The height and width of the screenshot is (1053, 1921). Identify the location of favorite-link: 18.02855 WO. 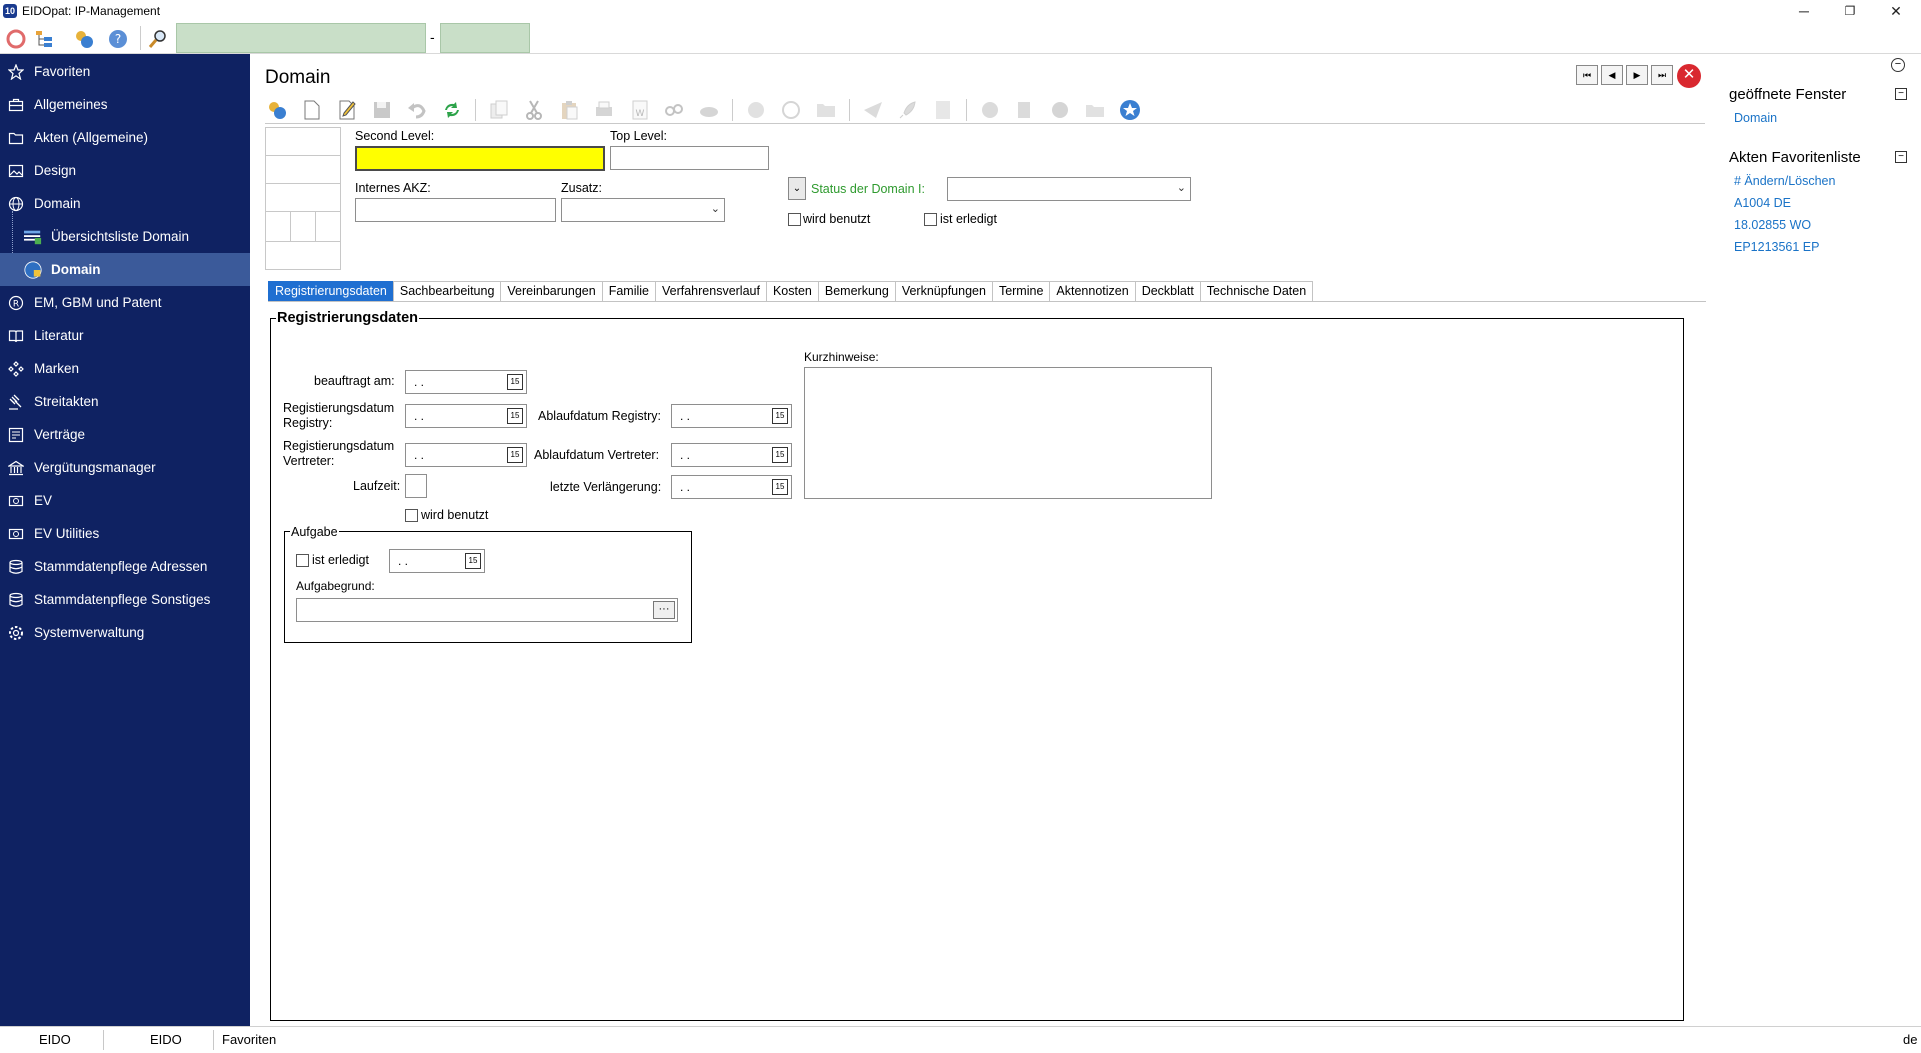
(1772, 225).